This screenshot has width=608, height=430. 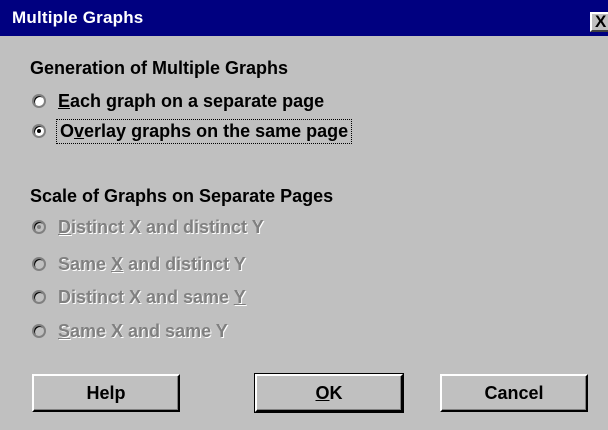 What do you see at coordinates (146, 296) in the screenshot?
I see `label-text-pre: Distinct X and same` at bounding box center [146, 296].